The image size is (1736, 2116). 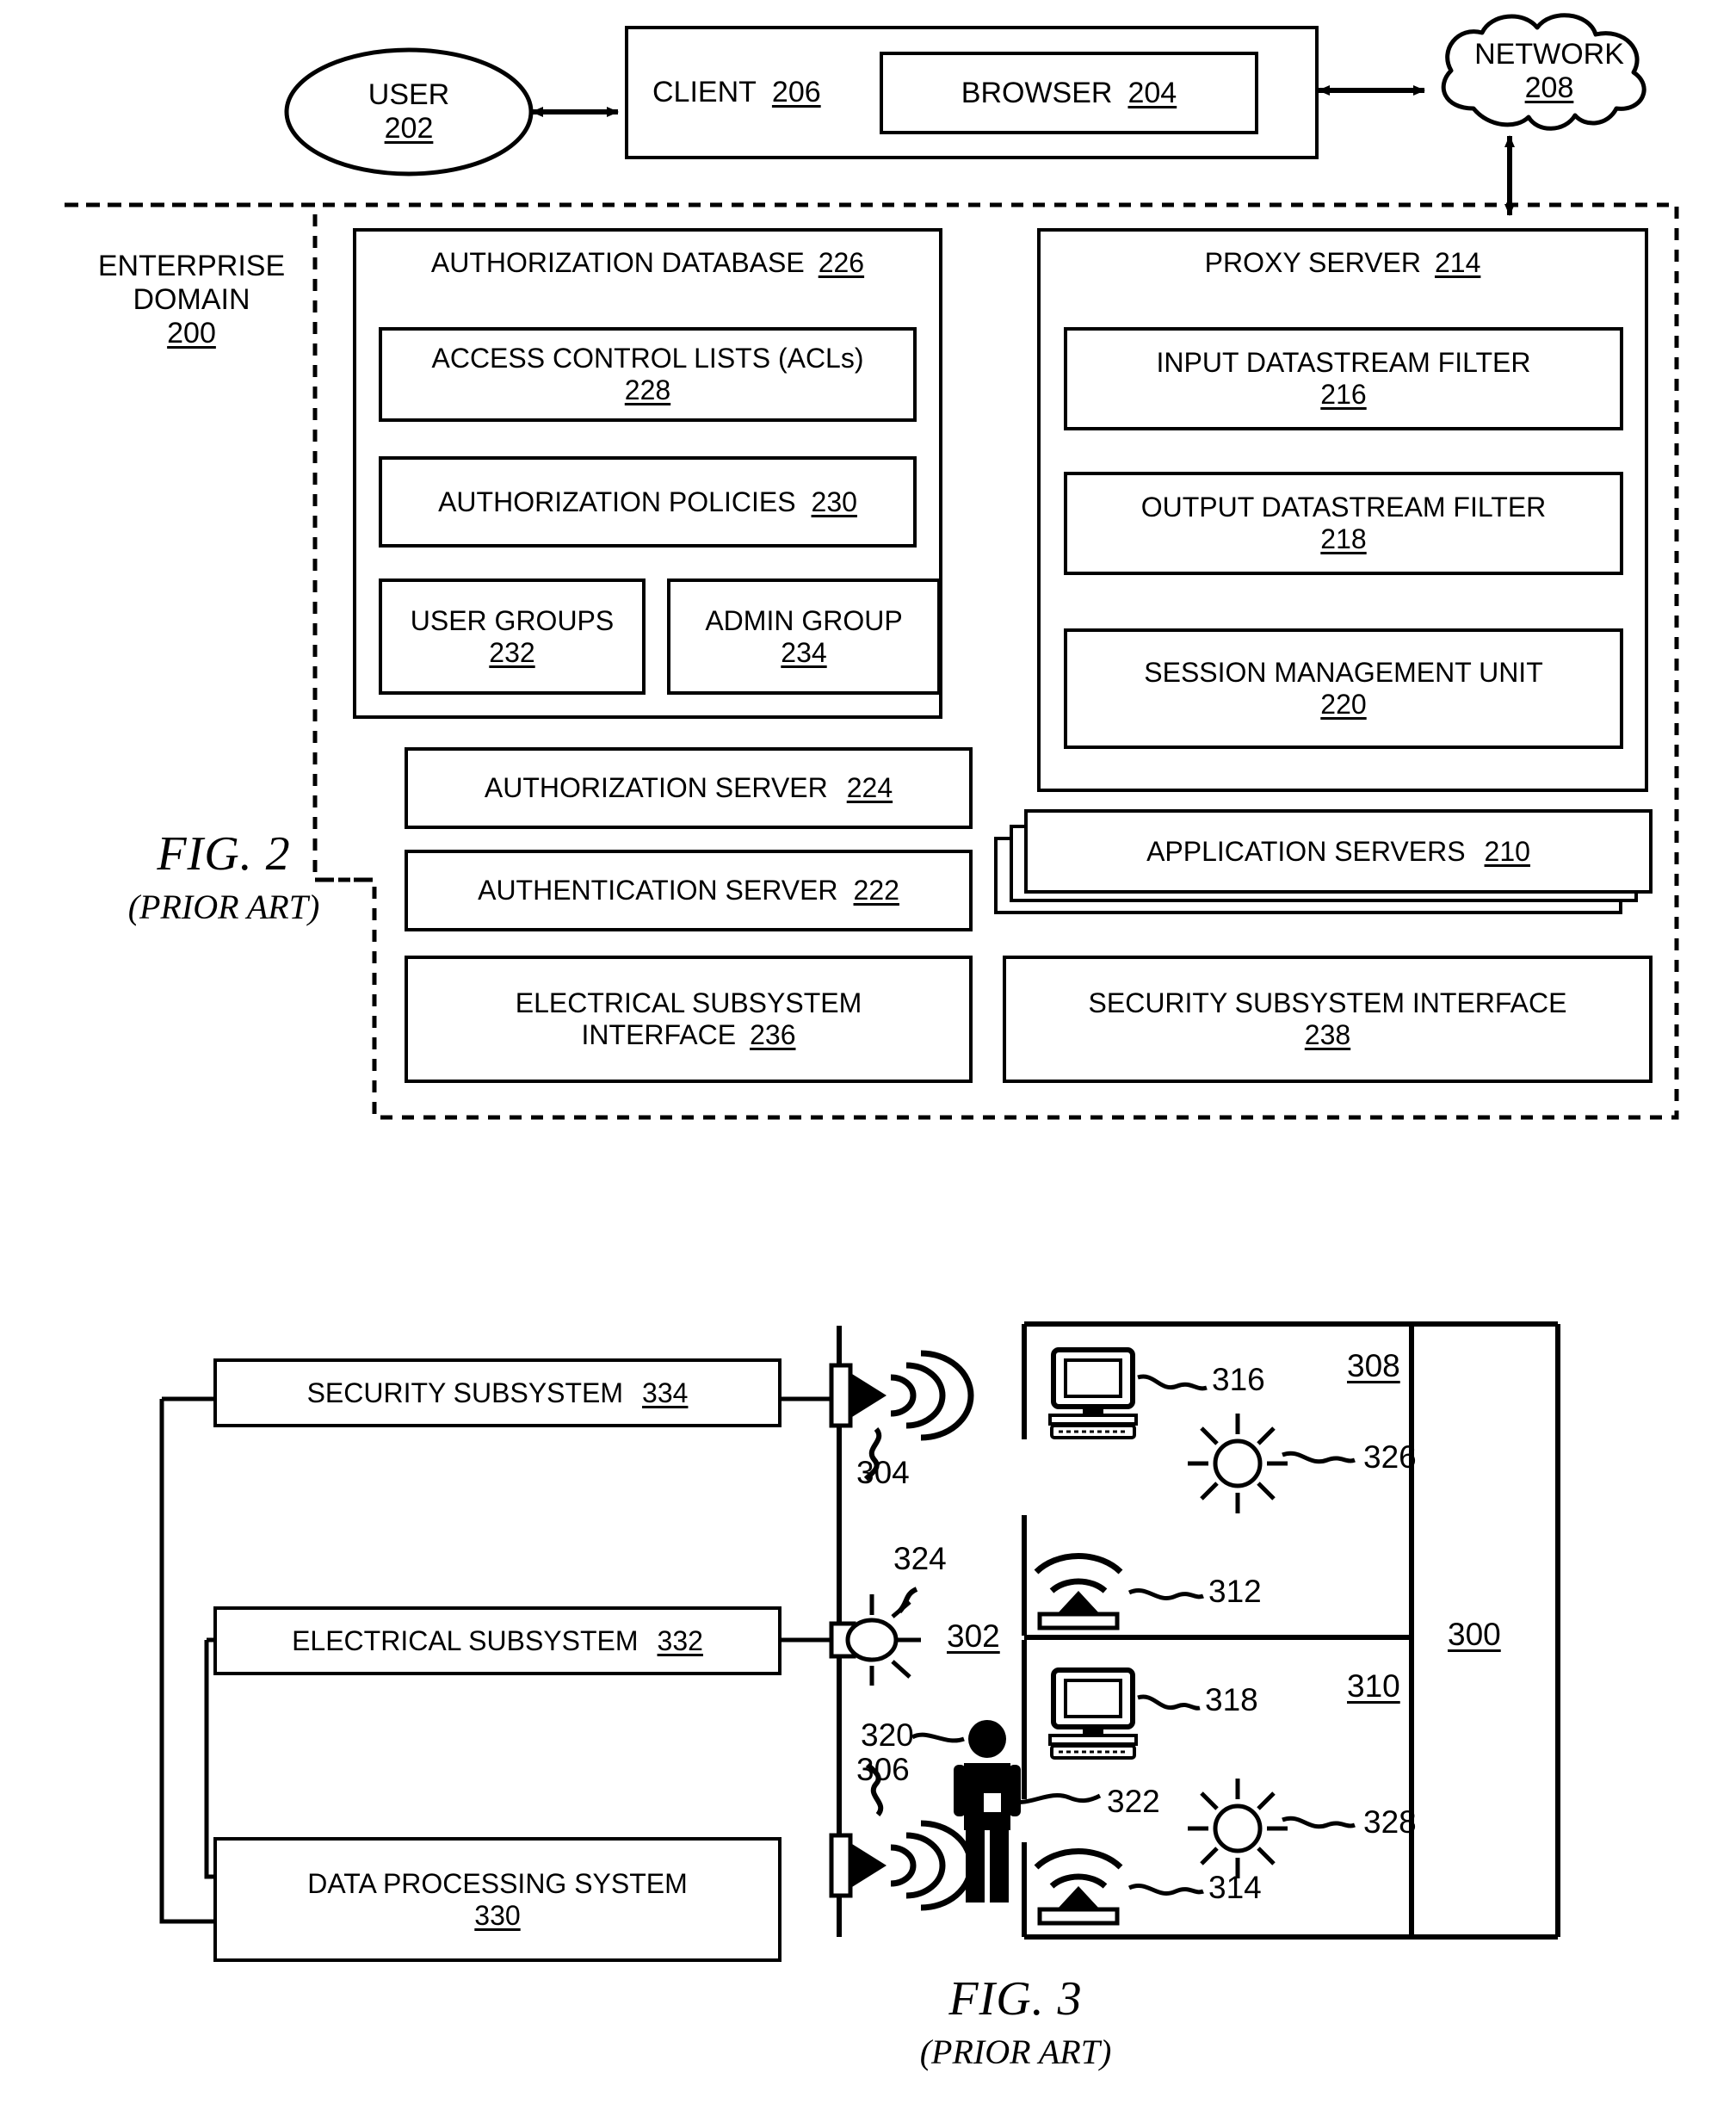 I want to click on ref-310: 310, so click(x=1373, y=1686).